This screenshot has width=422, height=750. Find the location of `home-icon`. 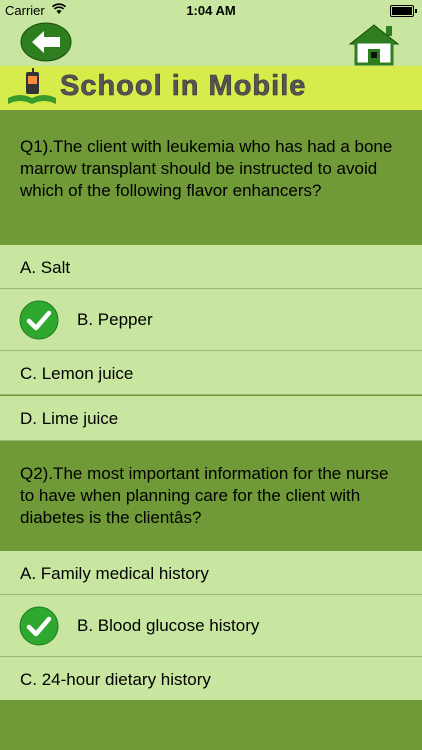

home-icon is located at coordinates (374, 45).